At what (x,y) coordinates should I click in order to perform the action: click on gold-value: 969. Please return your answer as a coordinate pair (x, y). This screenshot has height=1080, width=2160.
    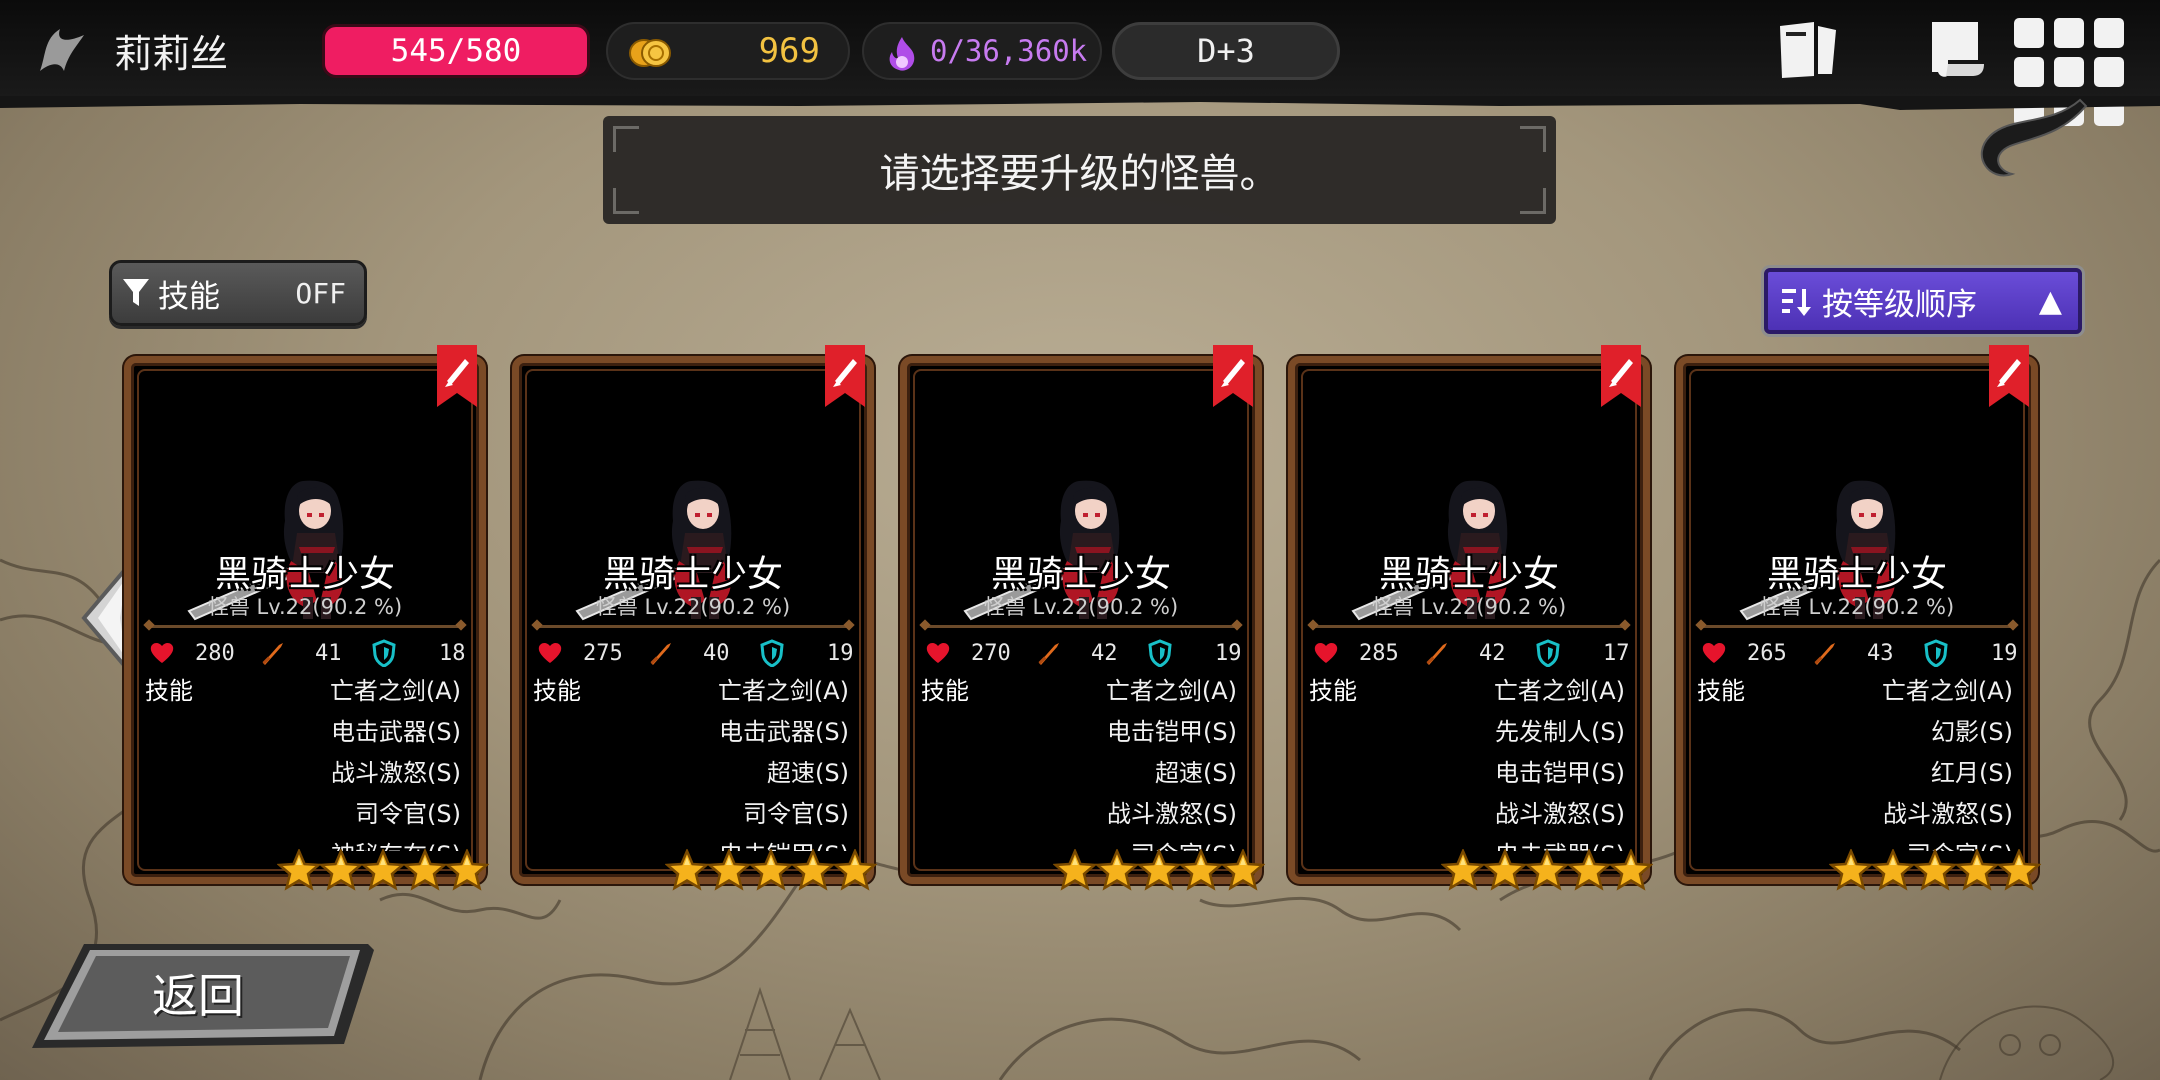
    Looking at the image, I should click on (789, 51).